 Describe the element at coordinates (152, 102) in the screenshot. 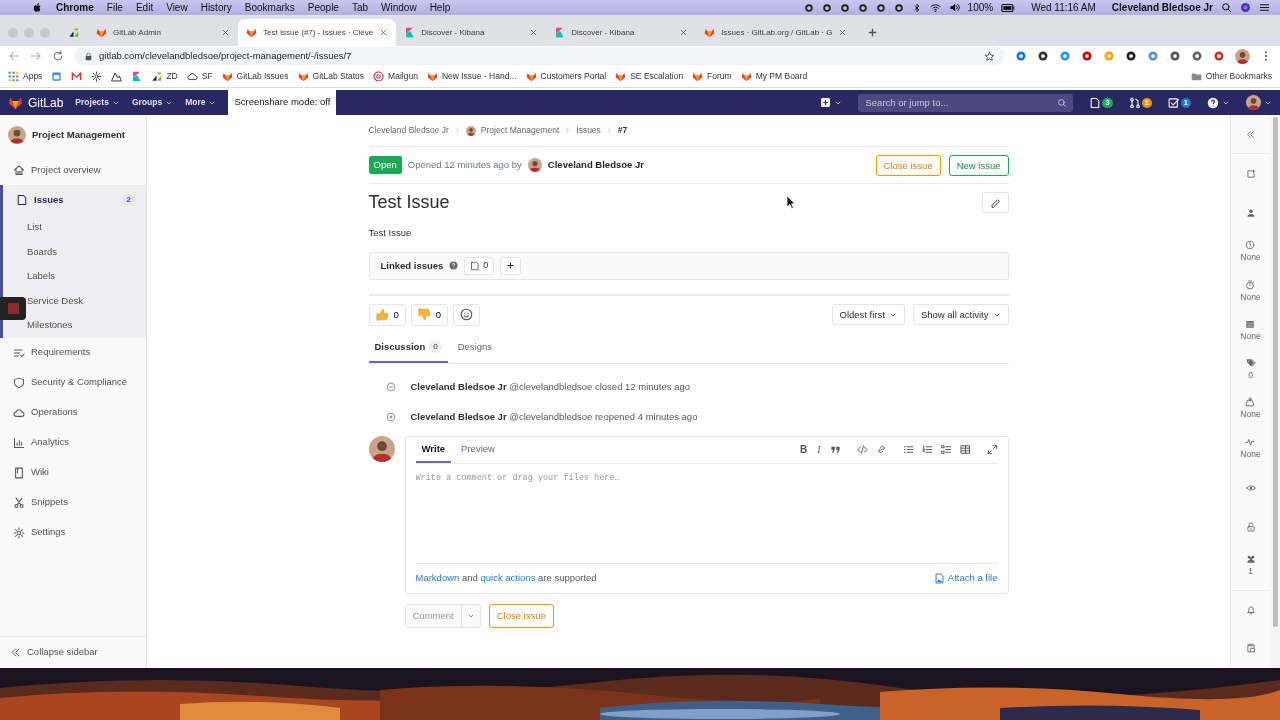

I see `nav-menu: Groups` at that location.